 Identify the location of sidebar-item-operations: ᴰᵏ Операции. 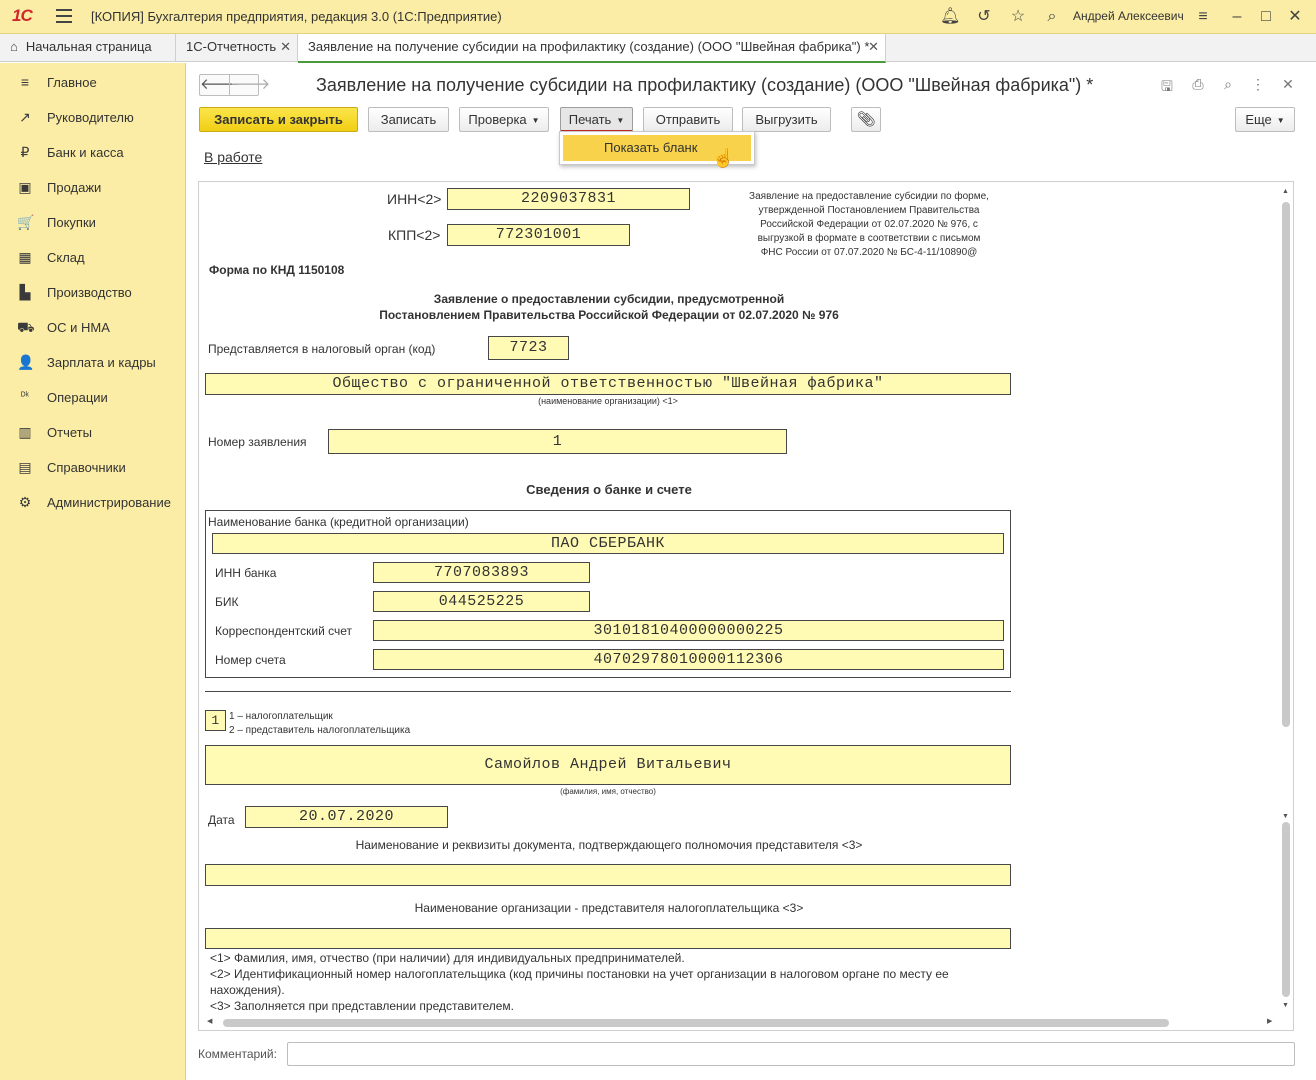
(93, 397).